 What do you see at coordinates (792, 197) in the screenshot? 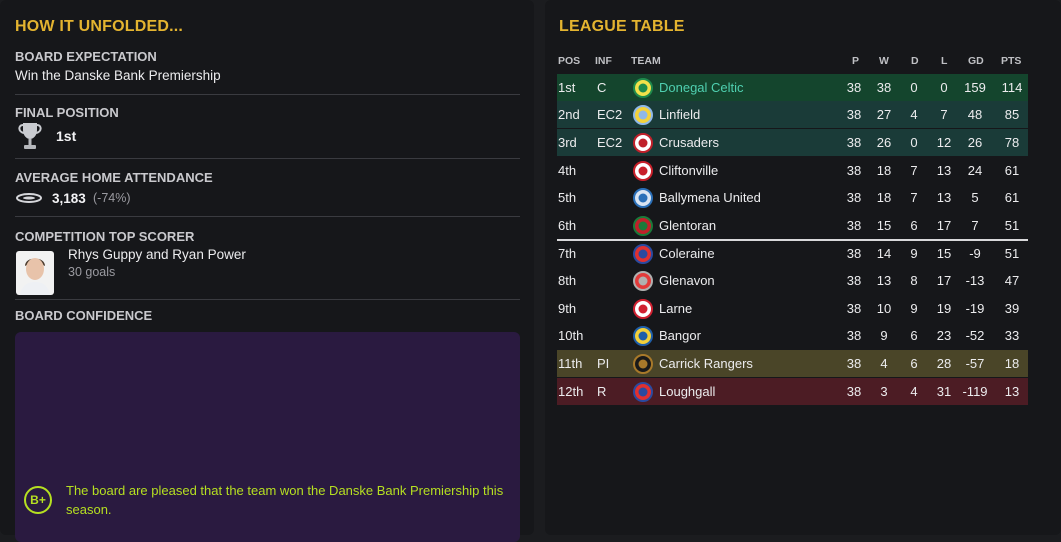
I see `table-row: 5th Ballymena United 38 18 7 13 5 61` at bounding box center [792, 197].